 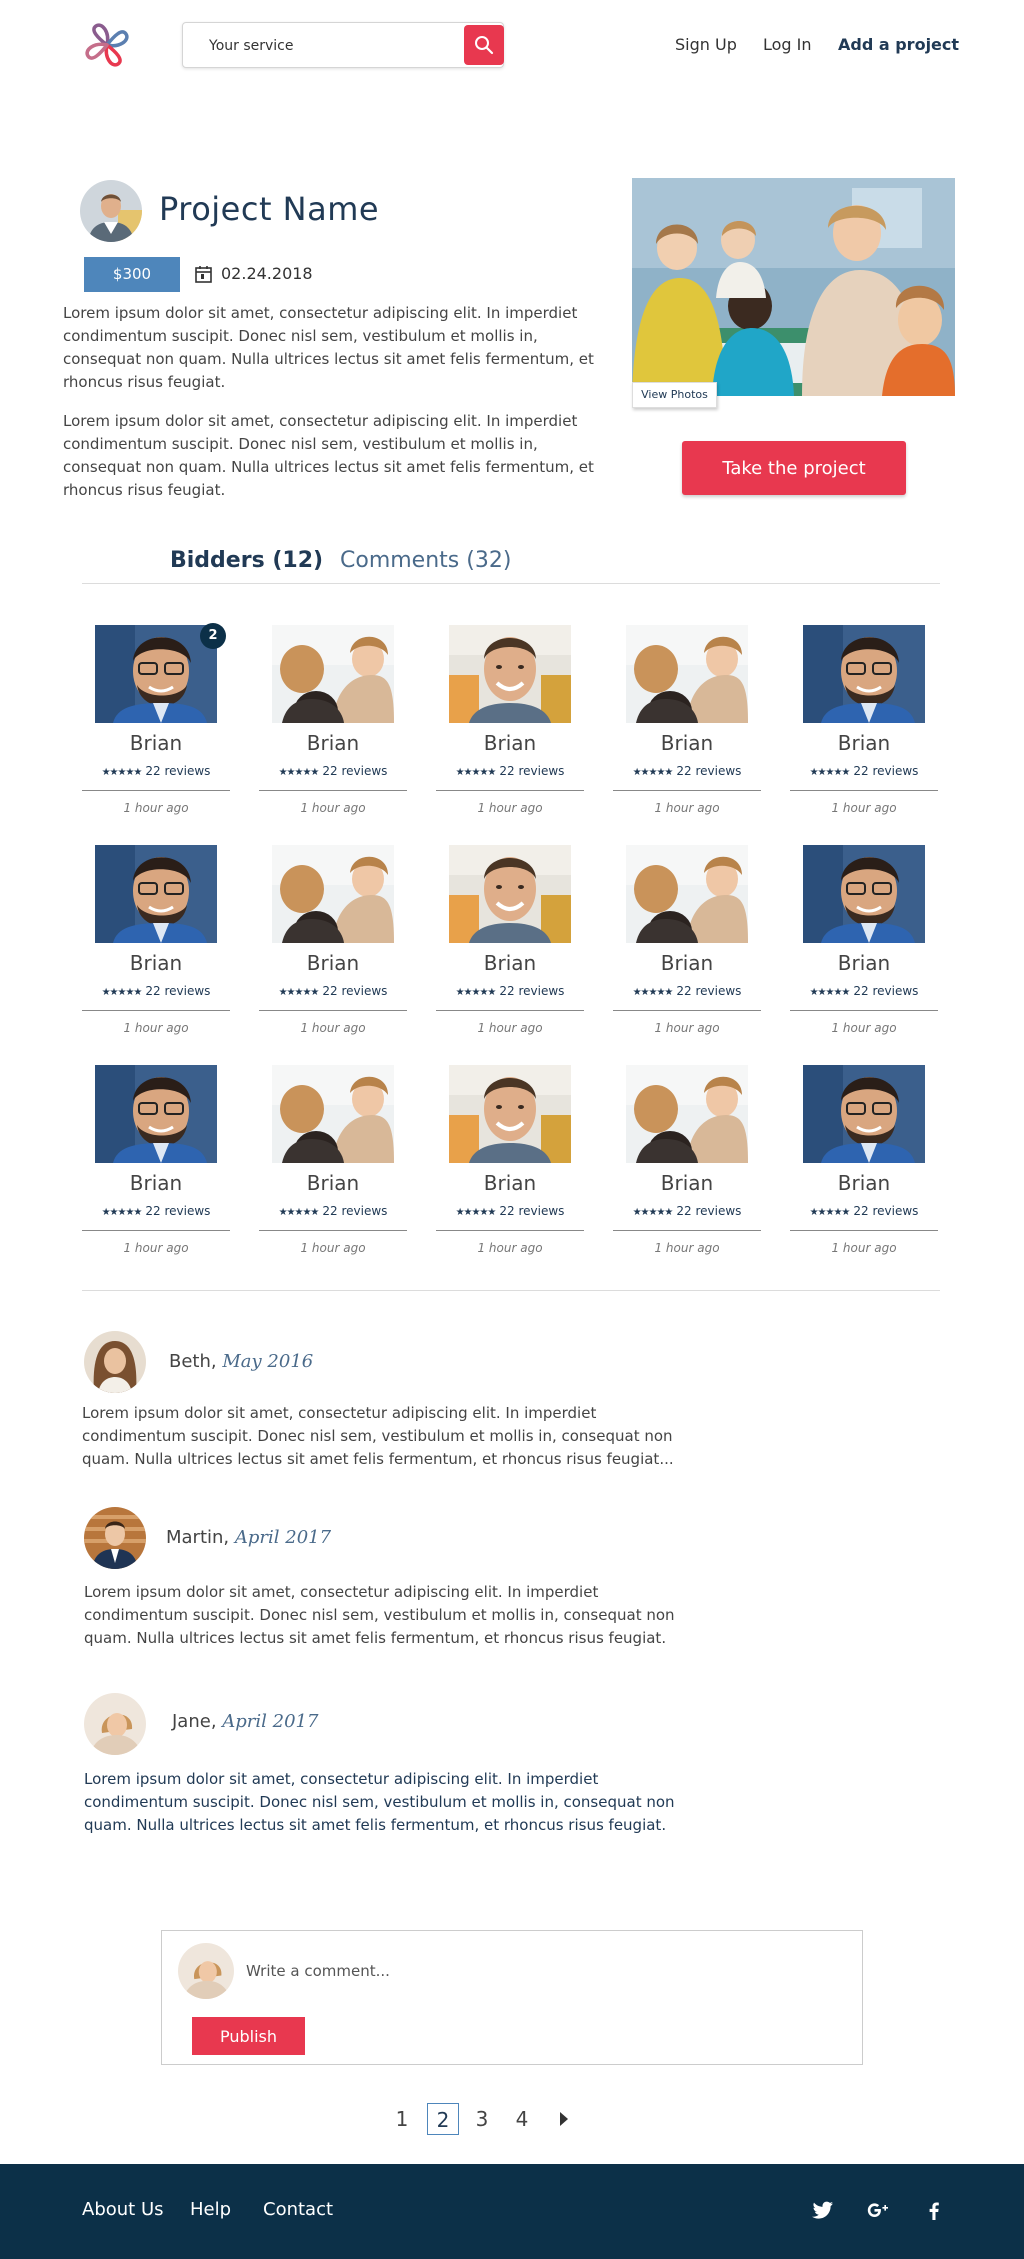 What do you see at coordinates (324, 46) in the screenshot?
I see `search-input` at bounding box center [324, 46].